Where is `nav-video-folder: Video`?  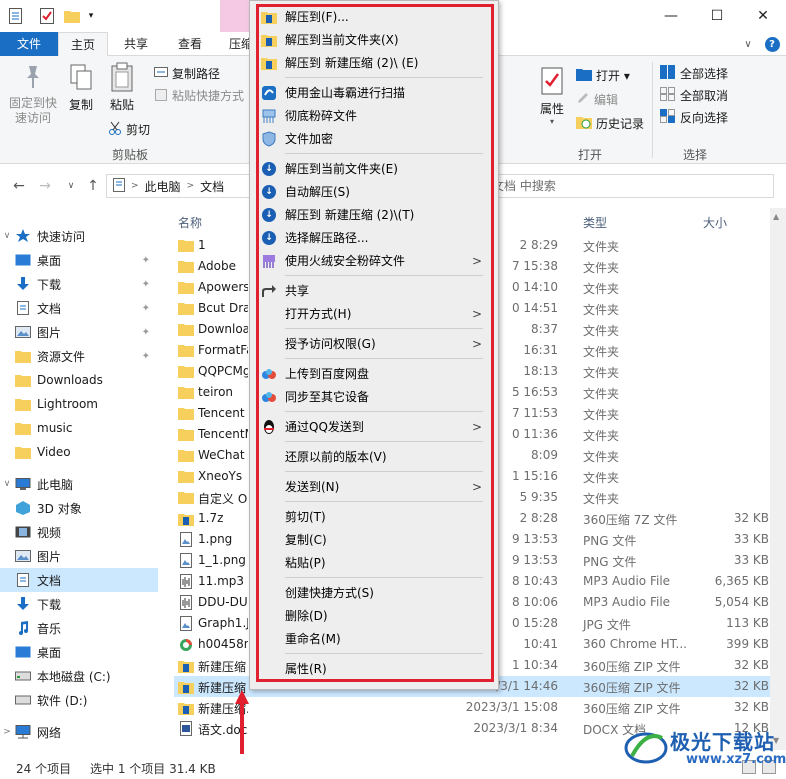
nav-video-folder: Video is located at coordinates (79, 452).